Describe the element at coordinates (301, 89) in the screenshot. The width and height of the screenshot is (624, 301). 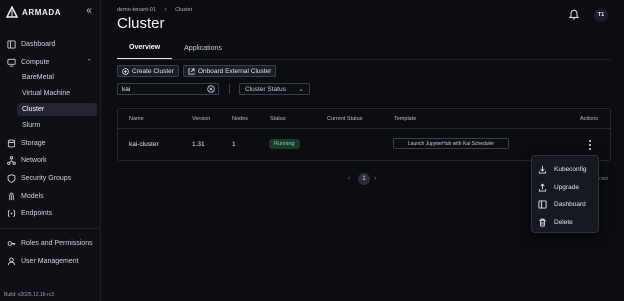
I see `chevron-down-icon: ⌄` at that location.